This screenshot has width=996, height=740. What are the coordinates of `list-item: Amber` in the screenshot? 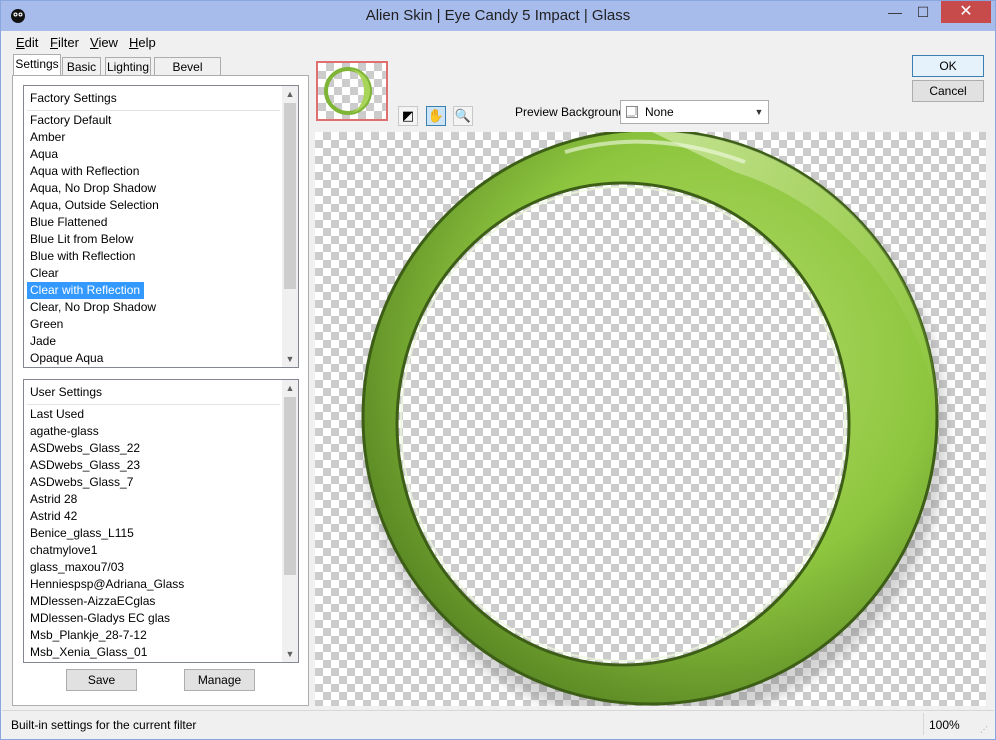 It's located at (153, 137).